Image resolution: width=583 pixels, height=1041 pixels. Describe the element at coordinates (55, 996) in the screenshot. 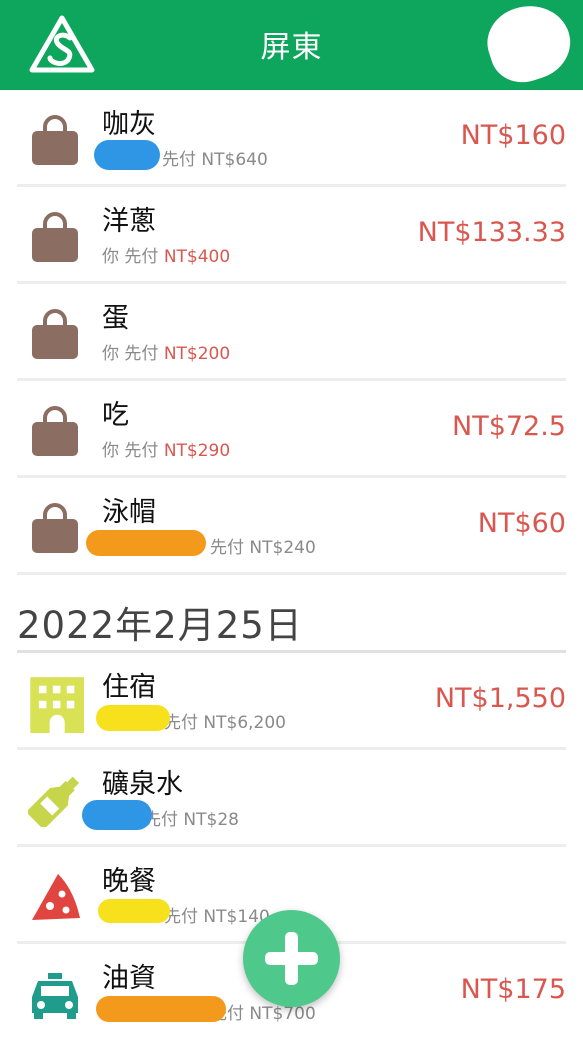

I see `taxi-icon` at that location.